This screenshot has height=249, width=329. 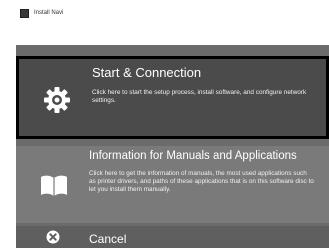 What do you see at coordinates (49, 13) in the screenshot?
I see `window-title: Install Navi` at bounding box center [49, 13].